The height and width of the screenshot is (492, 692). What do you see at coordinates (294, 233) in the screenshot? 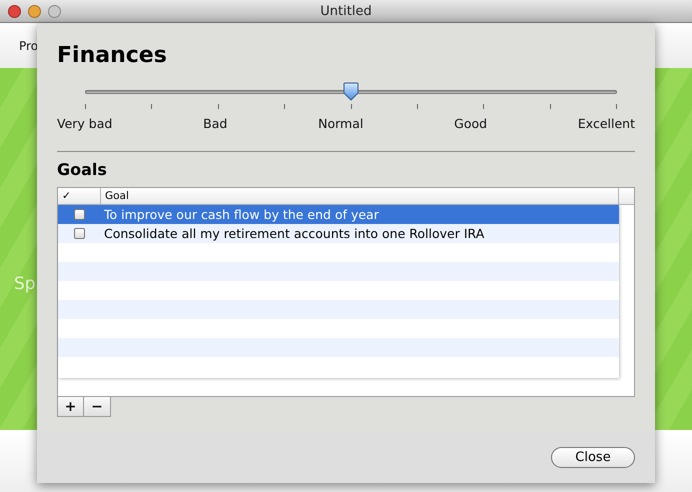
I see `goal-text: Consolidate all my retirement accounts into one Rollover IRA` at bounding box center [294, 233].